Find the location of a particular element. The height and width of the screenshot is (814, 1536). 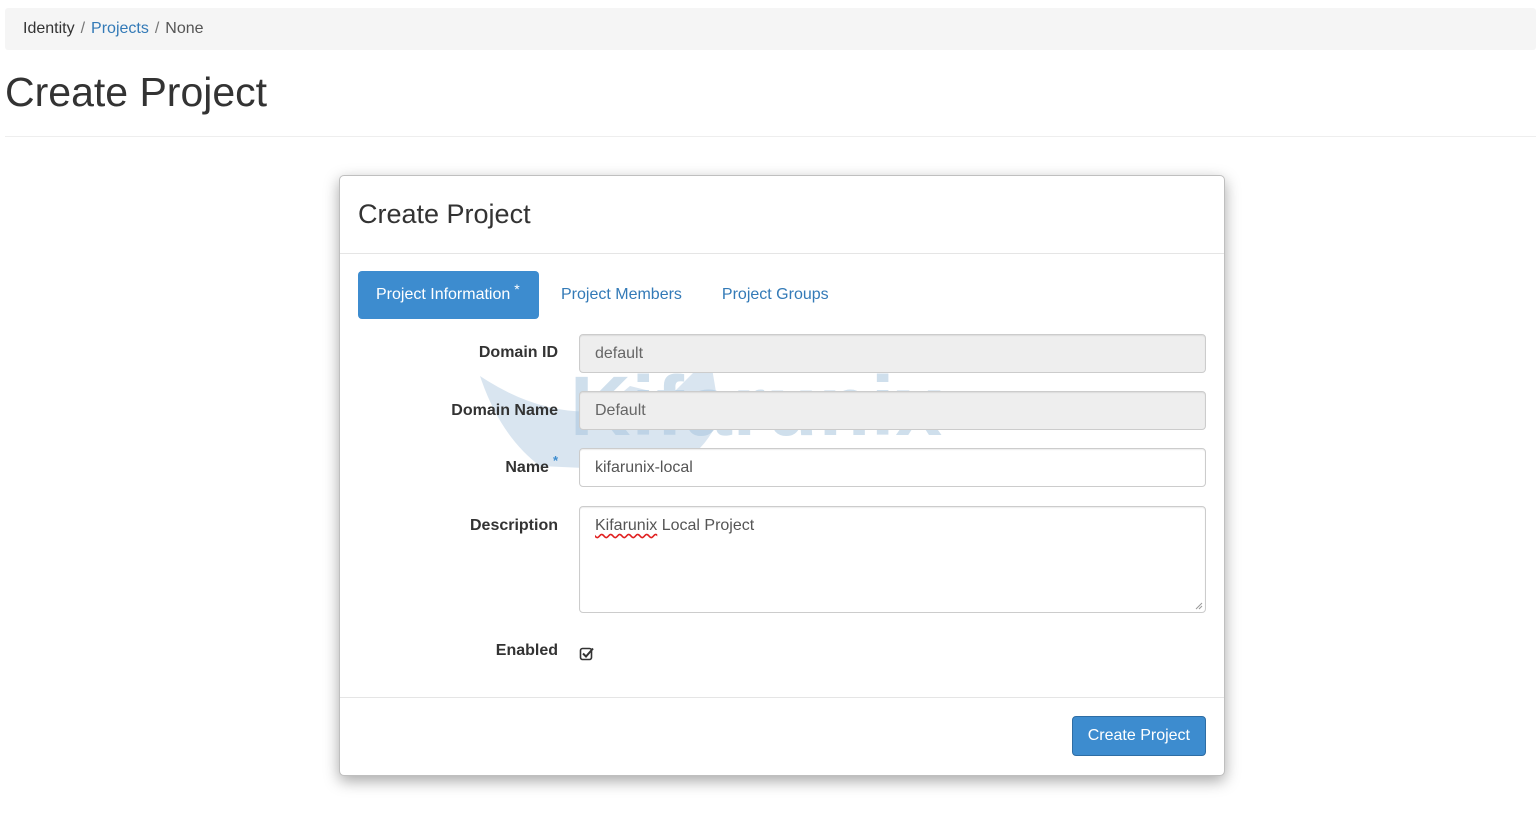

modal-header: Create Project is located at coordinates (782, 215).